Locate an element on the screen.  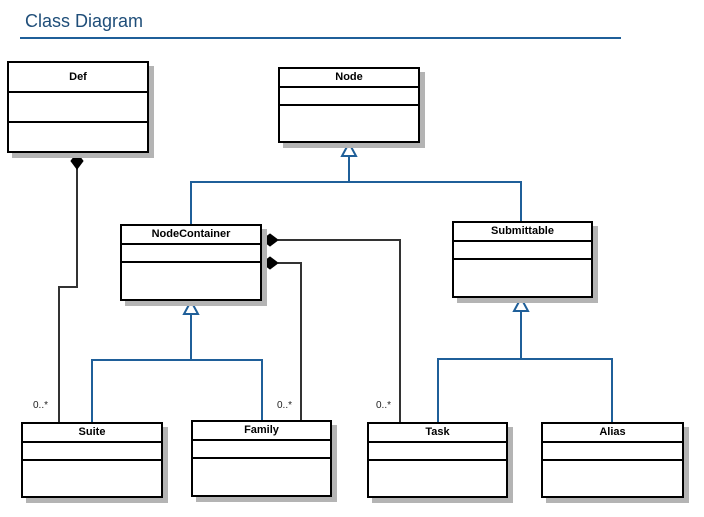
edge-alias-submittable is located at coordinates (567, 390).